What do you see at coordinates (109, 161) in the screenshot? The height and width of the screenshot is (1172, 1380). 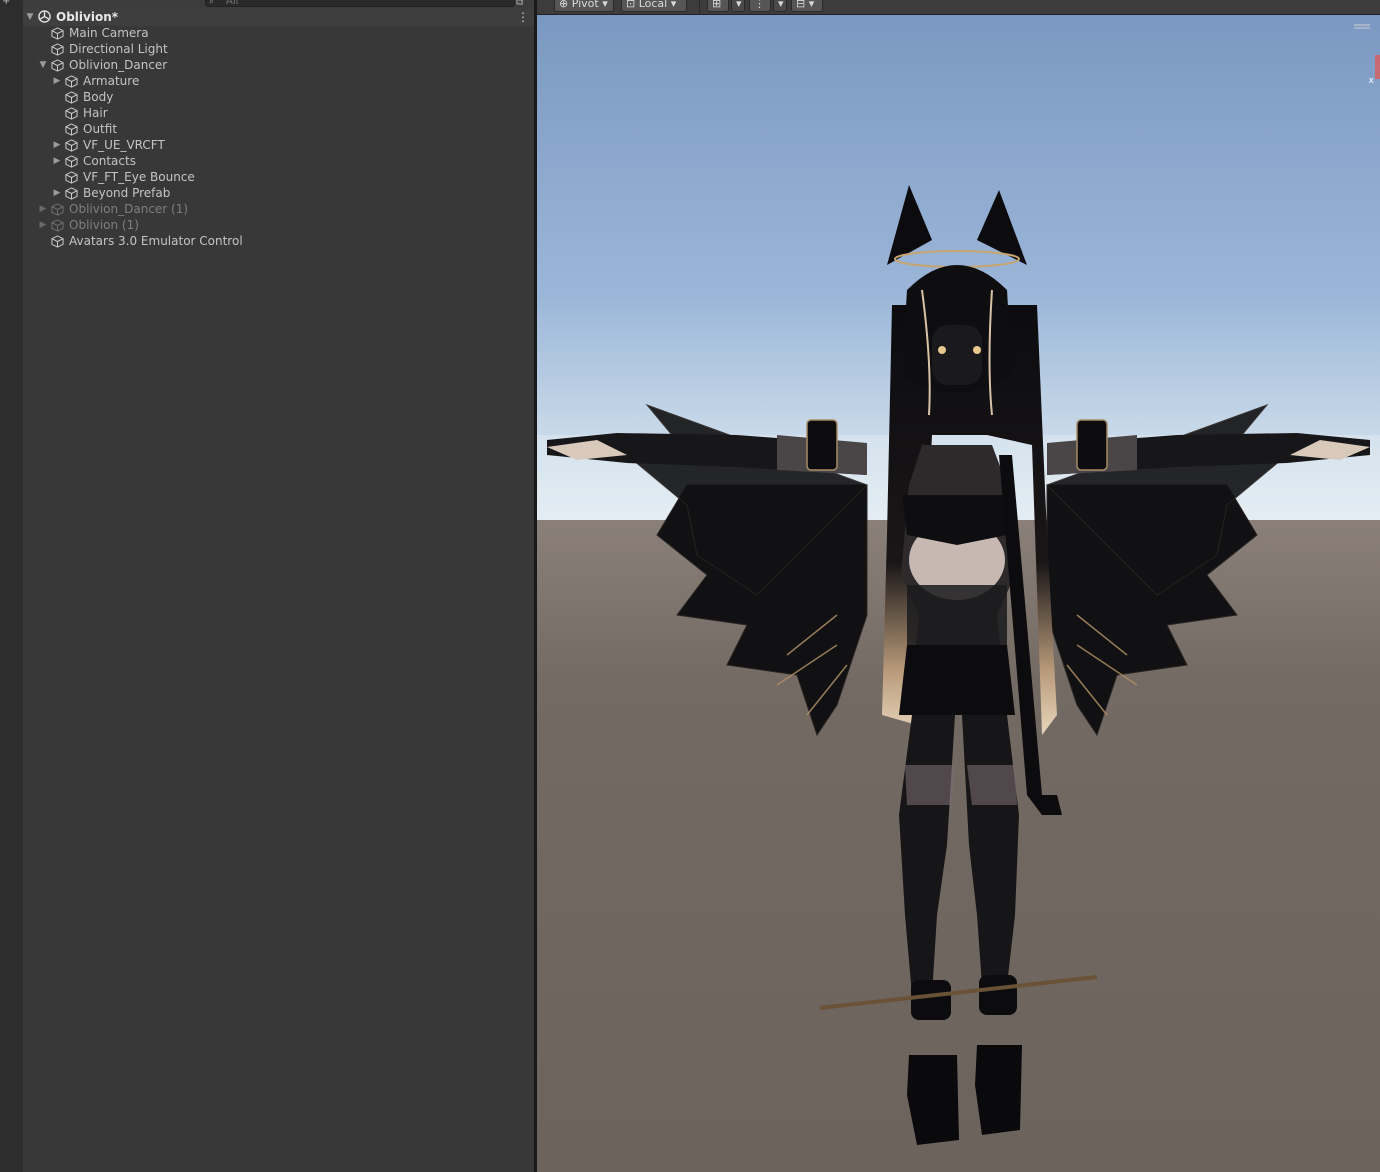 I see `item-label: Contacts` at bounding box center [109, 161].